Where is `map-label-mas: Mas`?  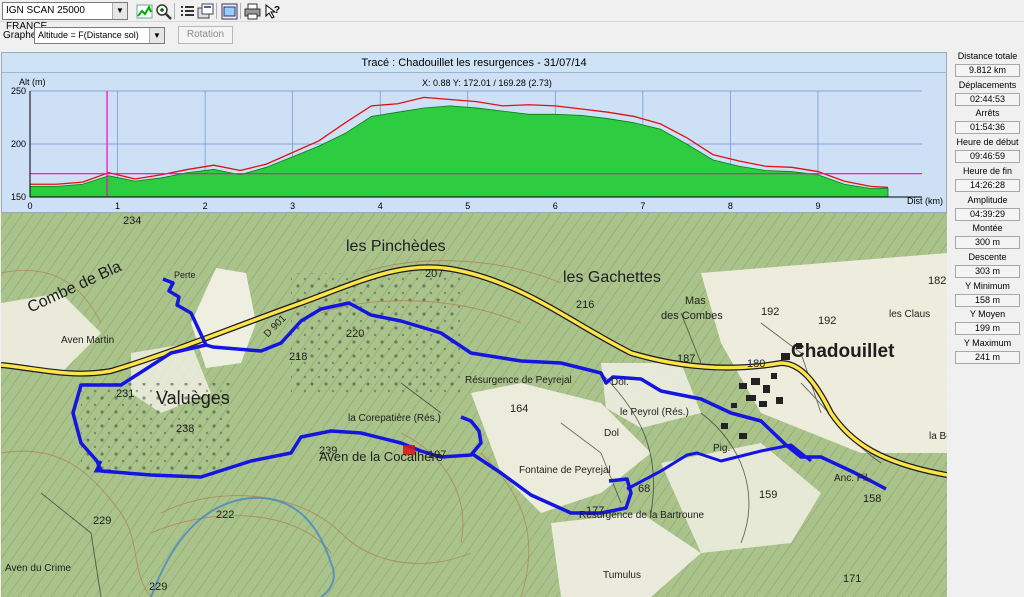 map-label-mas: Mas is located at coordinates (695, 301).